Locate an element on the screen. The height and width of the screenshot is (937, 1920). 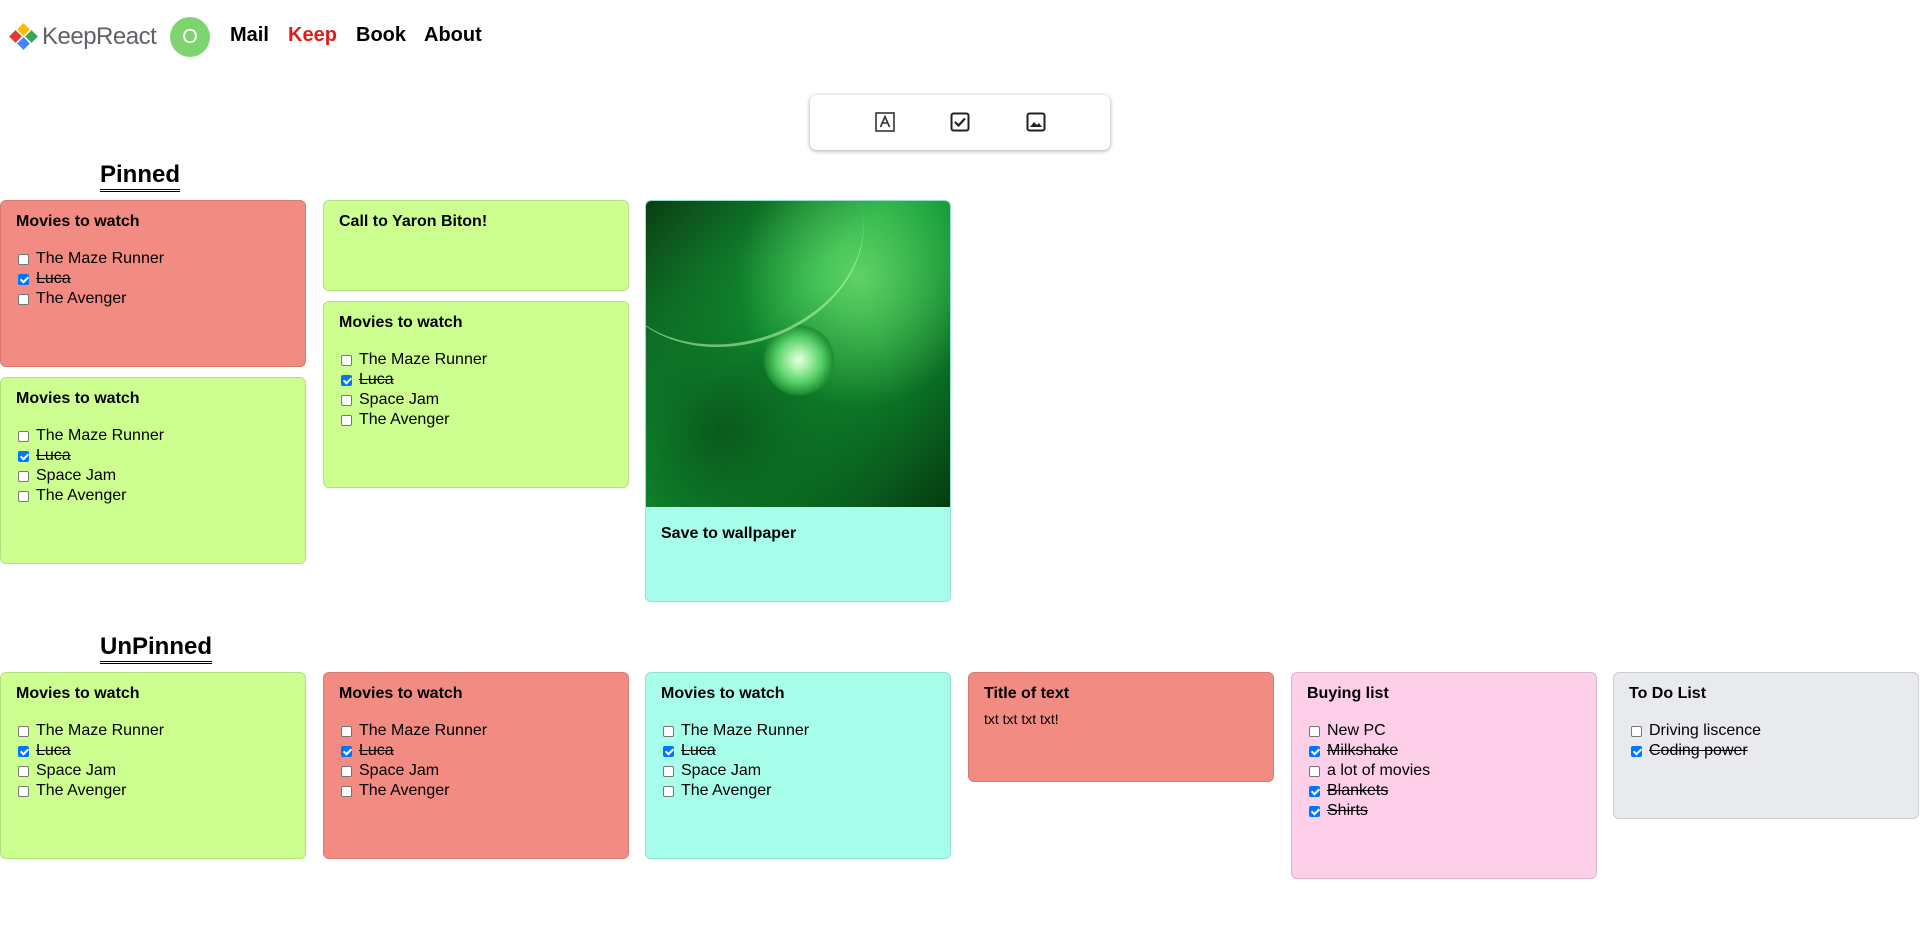
user-avatar: O is located at coordinates (190, 37).